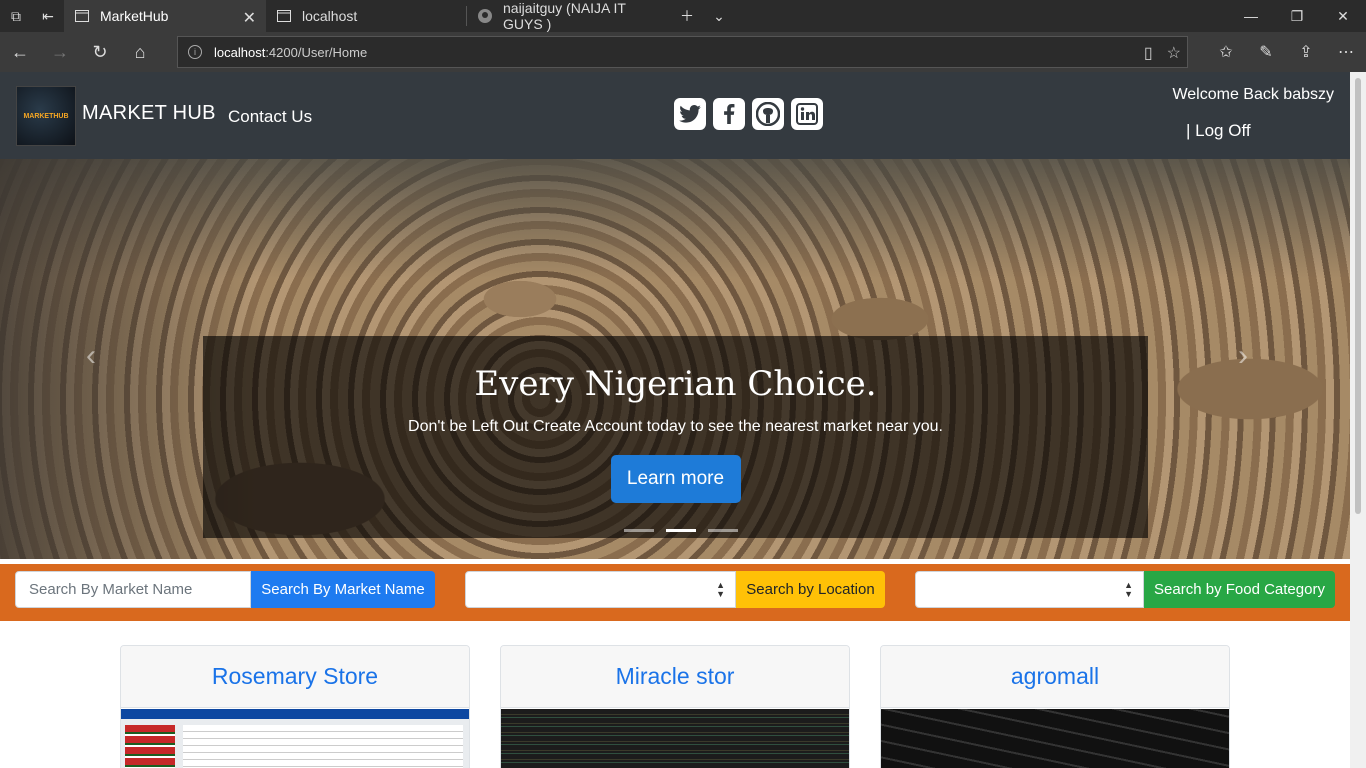  I want to click on store-name: Rosemary Store, so click(295, 677).